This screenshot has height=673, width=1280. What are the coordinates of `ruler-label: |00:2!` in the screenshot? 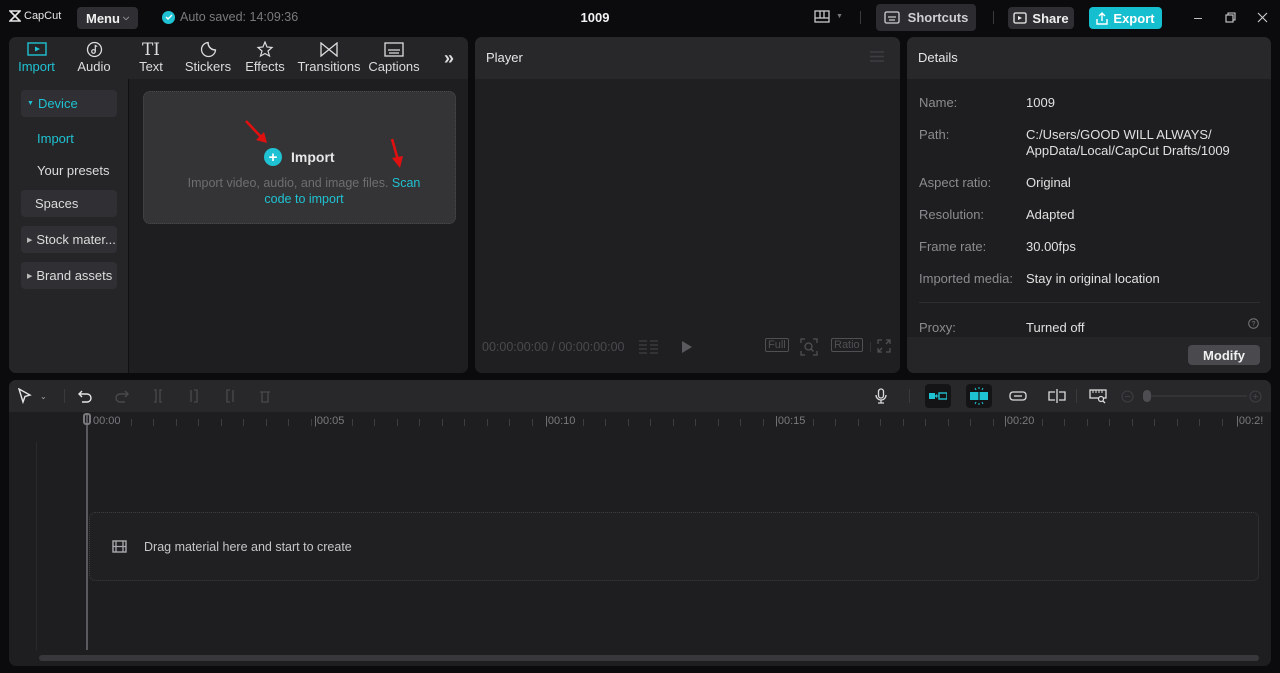 It's located at (1250, 421).